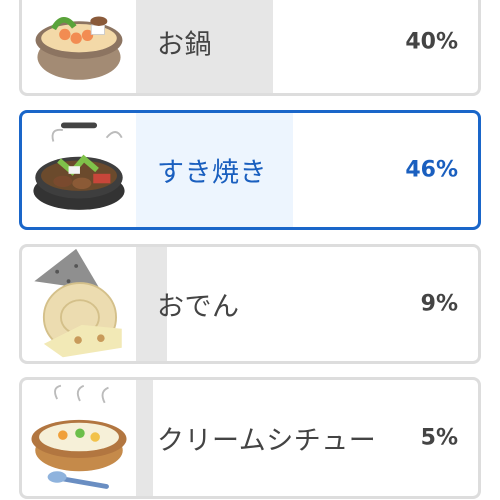 Image resolution: width=500 pixels, height=500 pixels. I want to click on option-label: お鍋, so click(184, 45).